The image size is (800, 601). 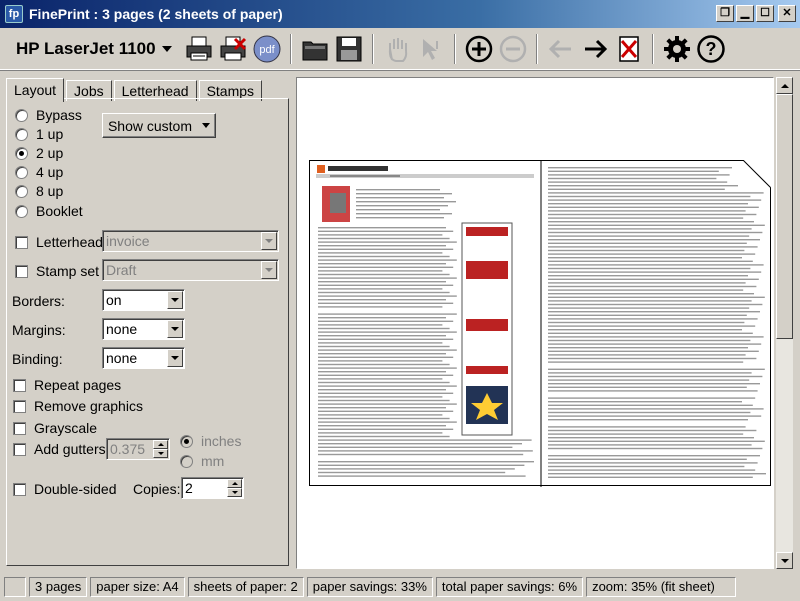 What do you see at coordinates (38, 301) in the screenshot?
I see `borders-label: Borders:` at bounding box center [38, 301].